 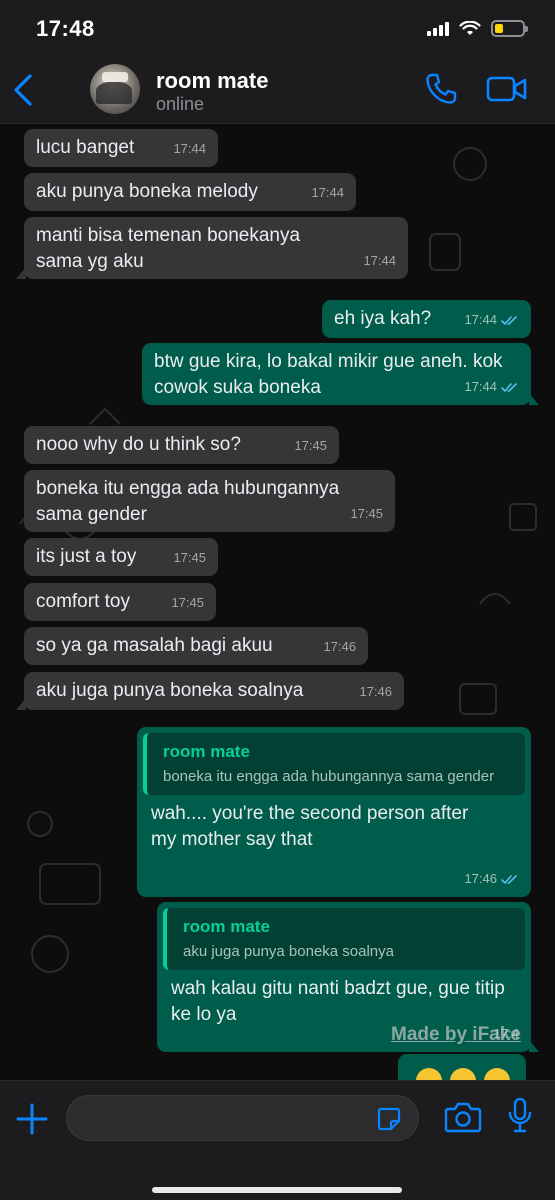 I want to click on message-text: so ya ga masalah bagi akuu, so click(x=154, y=645).